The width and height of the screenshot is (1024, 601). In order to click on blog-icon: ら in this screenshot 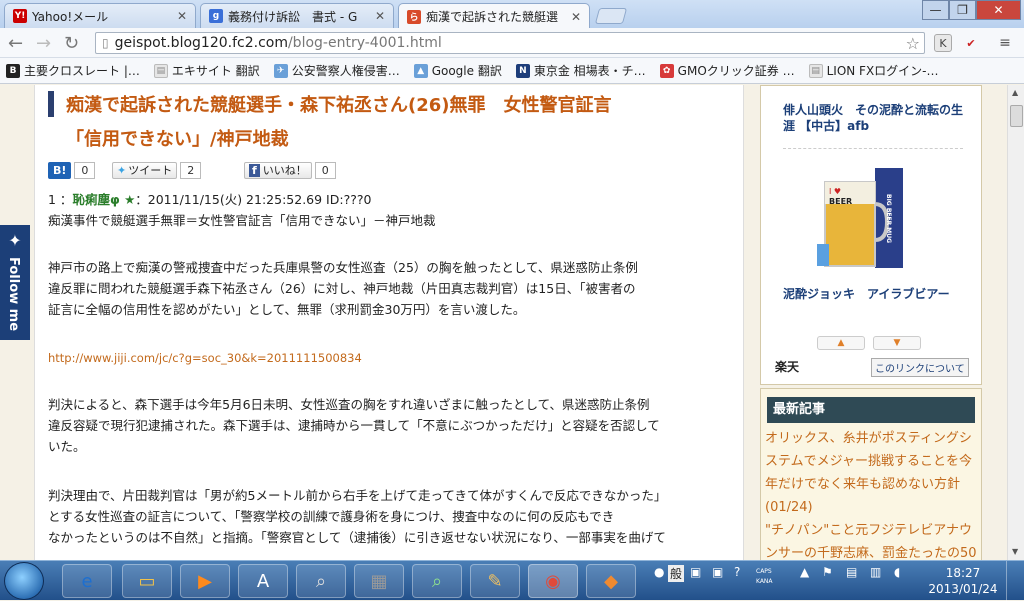, I will do `click(414, 16)`.